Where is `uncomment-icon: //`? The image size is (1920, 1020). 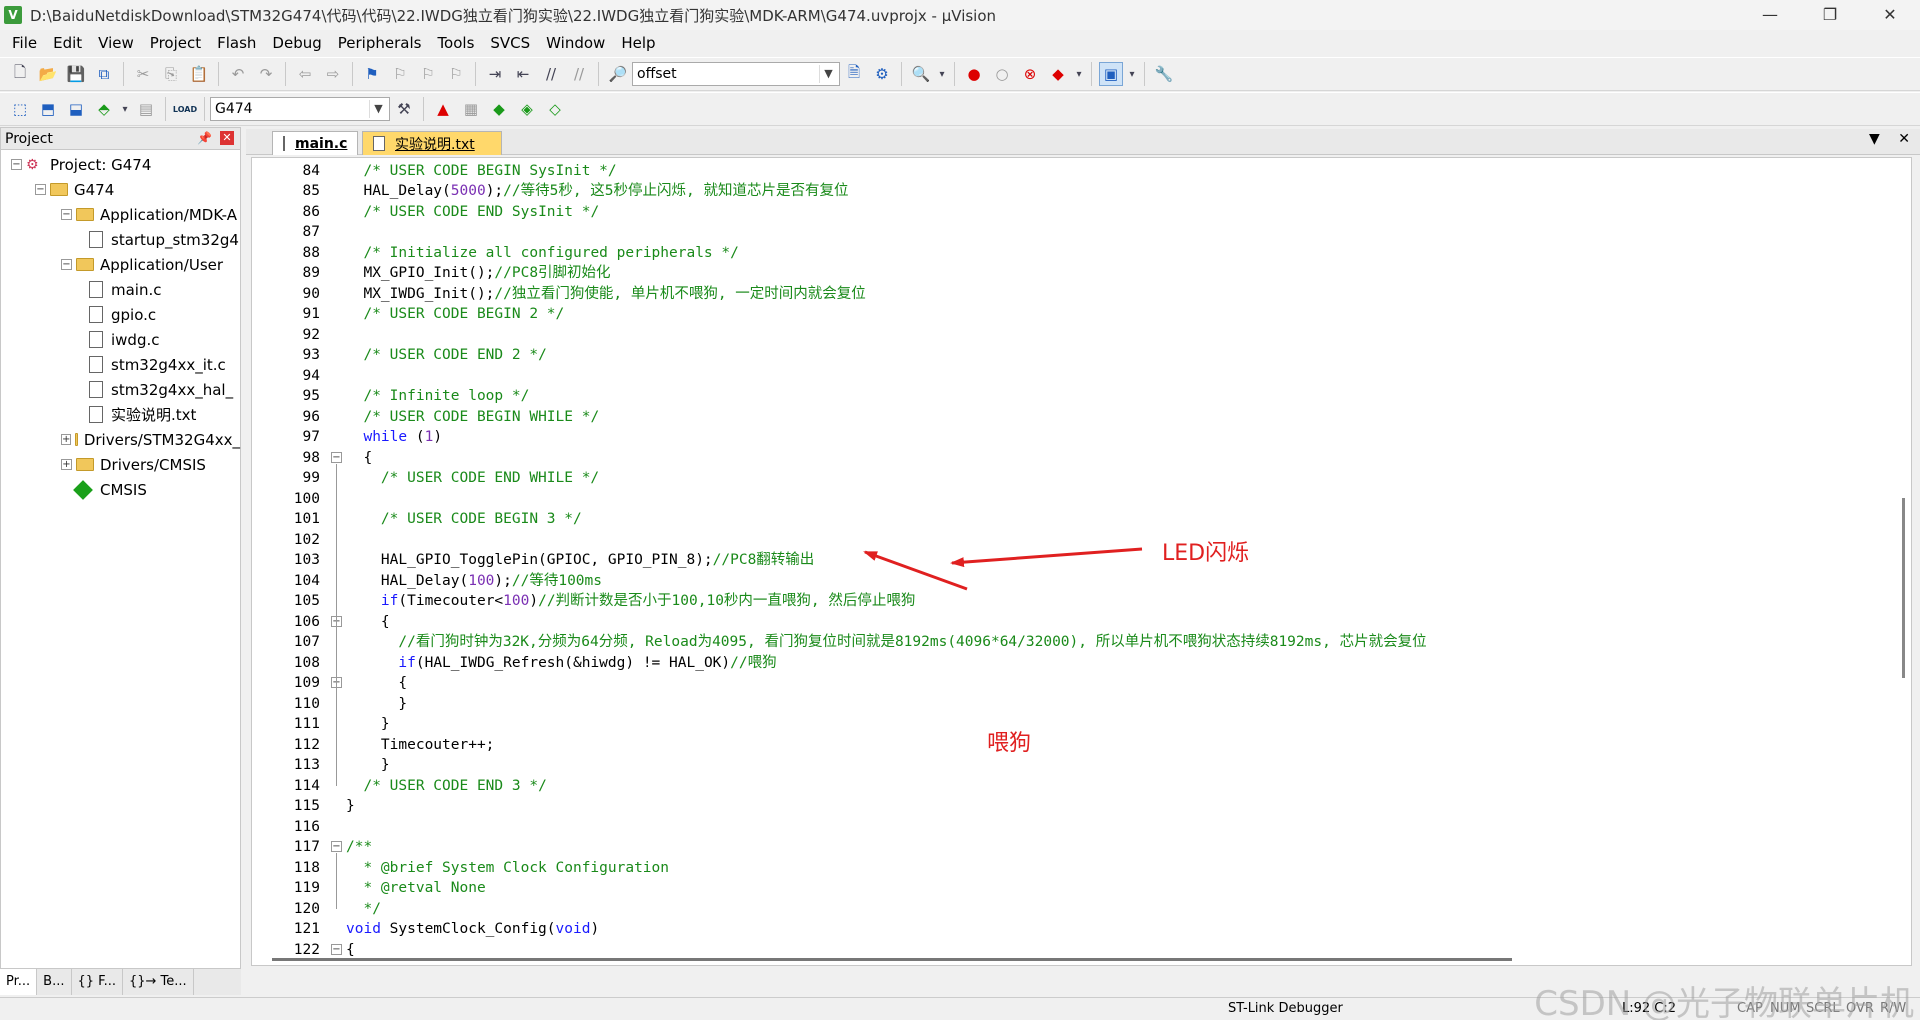
uncomment-icon: // is located at coordinates (579, 74).